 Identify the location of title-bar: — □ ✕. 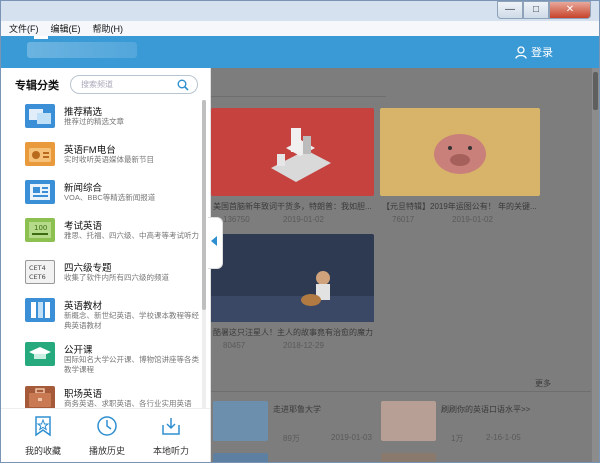
(300, 11).